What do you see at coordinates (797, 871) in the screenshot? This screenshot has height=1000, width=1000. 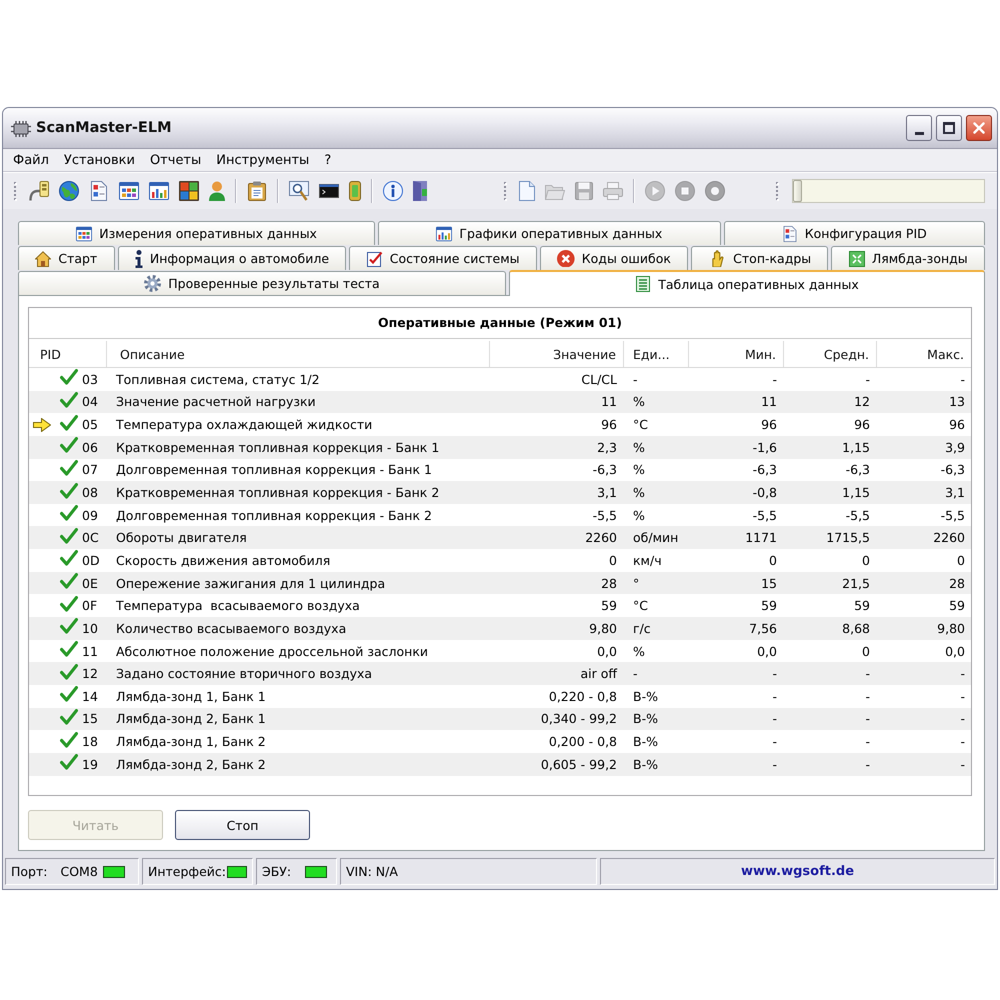 I see `website-link: www.wgsoft.de` at bounding box center [797, 871].